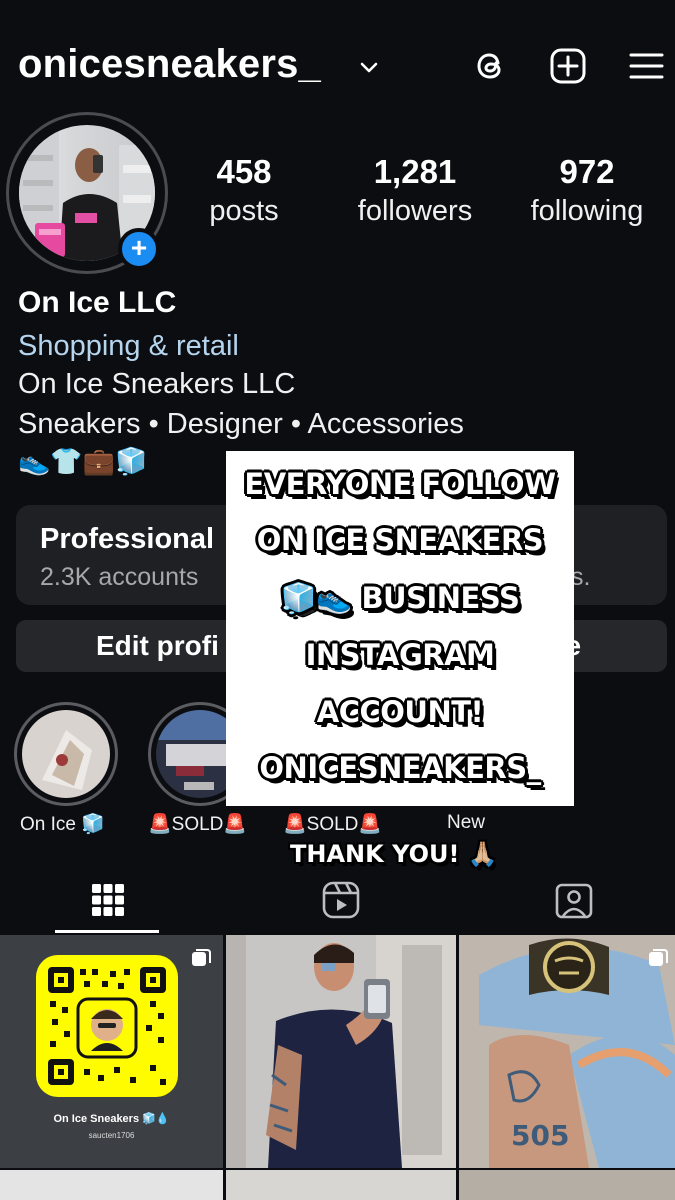 This screenshot has height=1200, width=675. What do you see at coordinates (394, 854) in the screenshot?
I see `overlay-thank-you: THANK YOU! 🙏🏼` at bounding box center [394, 854].